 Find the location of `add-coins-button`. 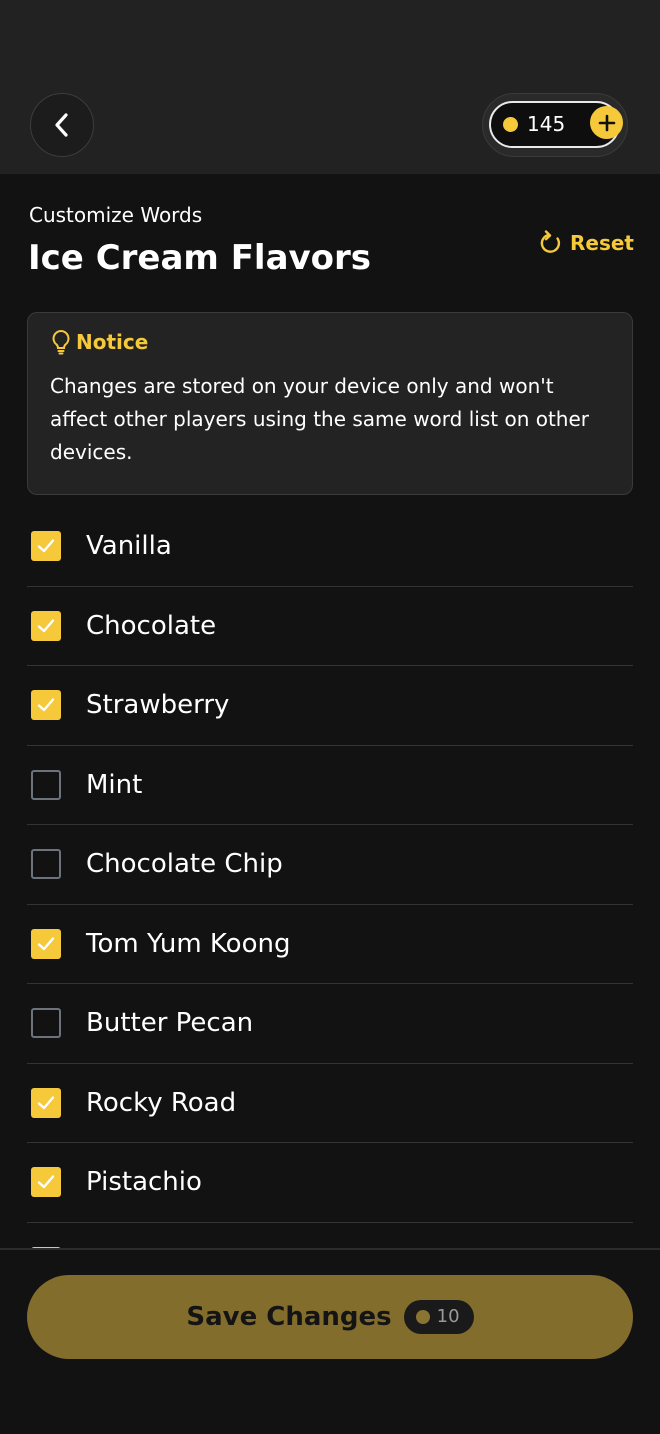

add-coins-button is located at coordinates (606, 122).